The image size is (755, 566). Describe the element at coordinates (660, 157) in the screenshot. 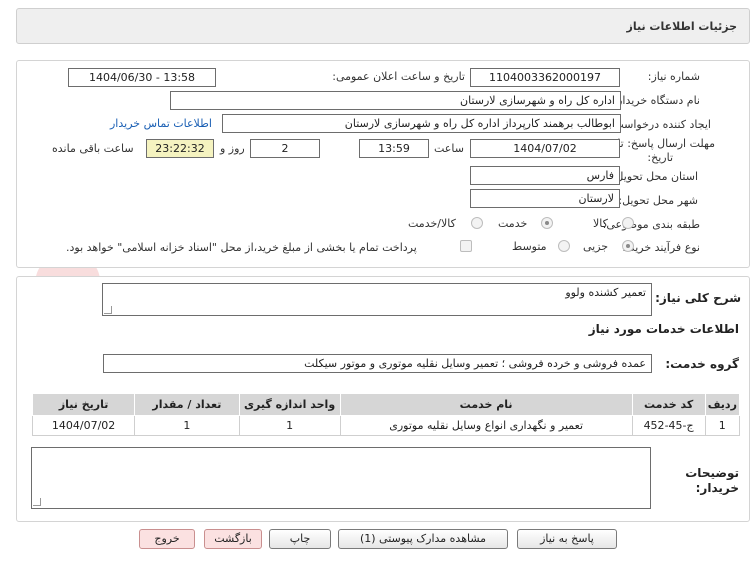

I see `deadline-label-2: تاریخ:` at that location.